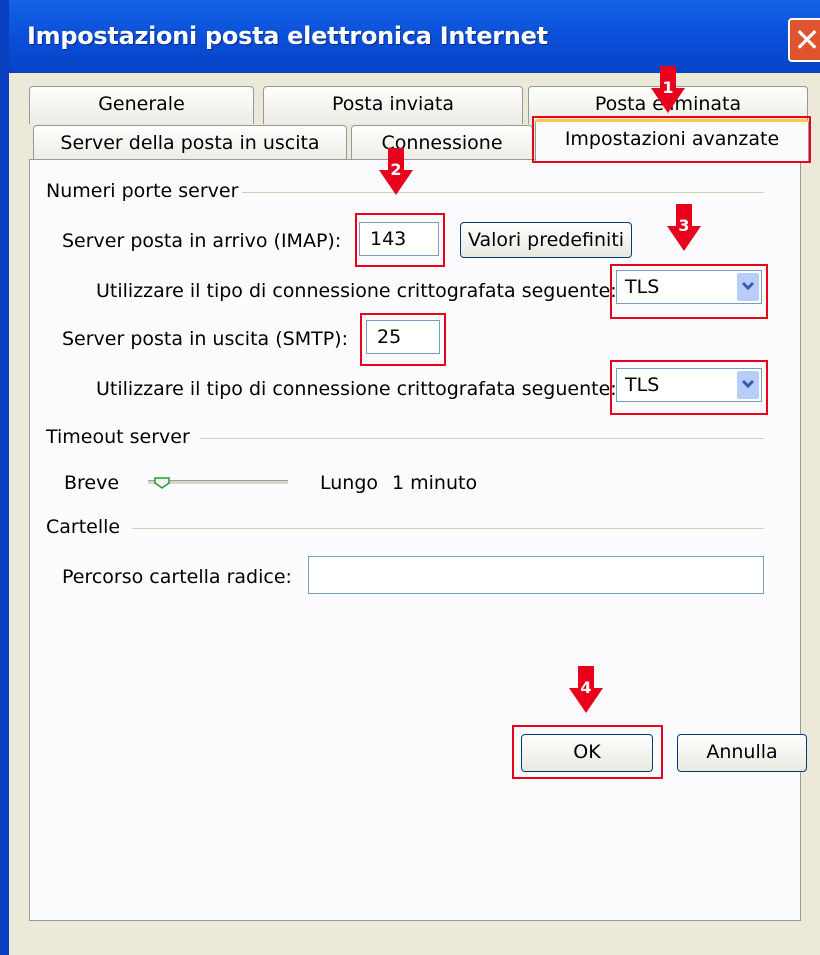 The image size is (820, 955). I want to click on tab-label: Server della posta in uscita, so click(190, 143).